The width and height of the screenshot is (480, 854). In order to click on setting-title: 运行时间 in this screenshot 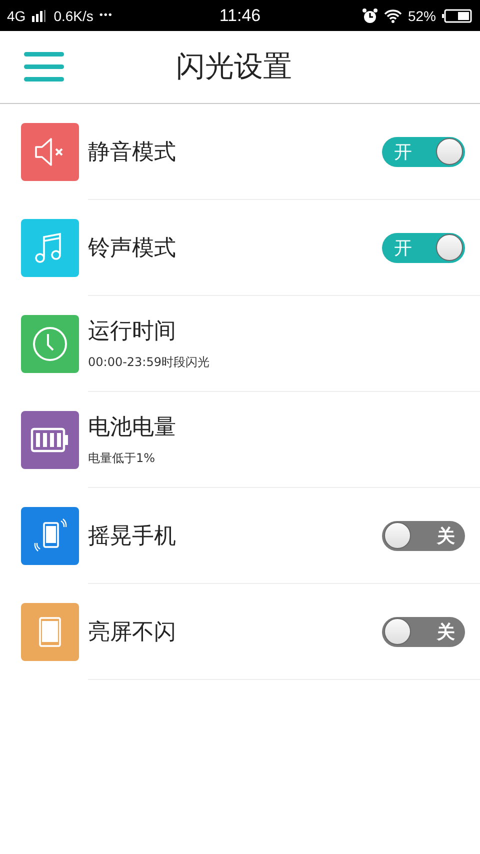, I will do `click(132, 332)`.